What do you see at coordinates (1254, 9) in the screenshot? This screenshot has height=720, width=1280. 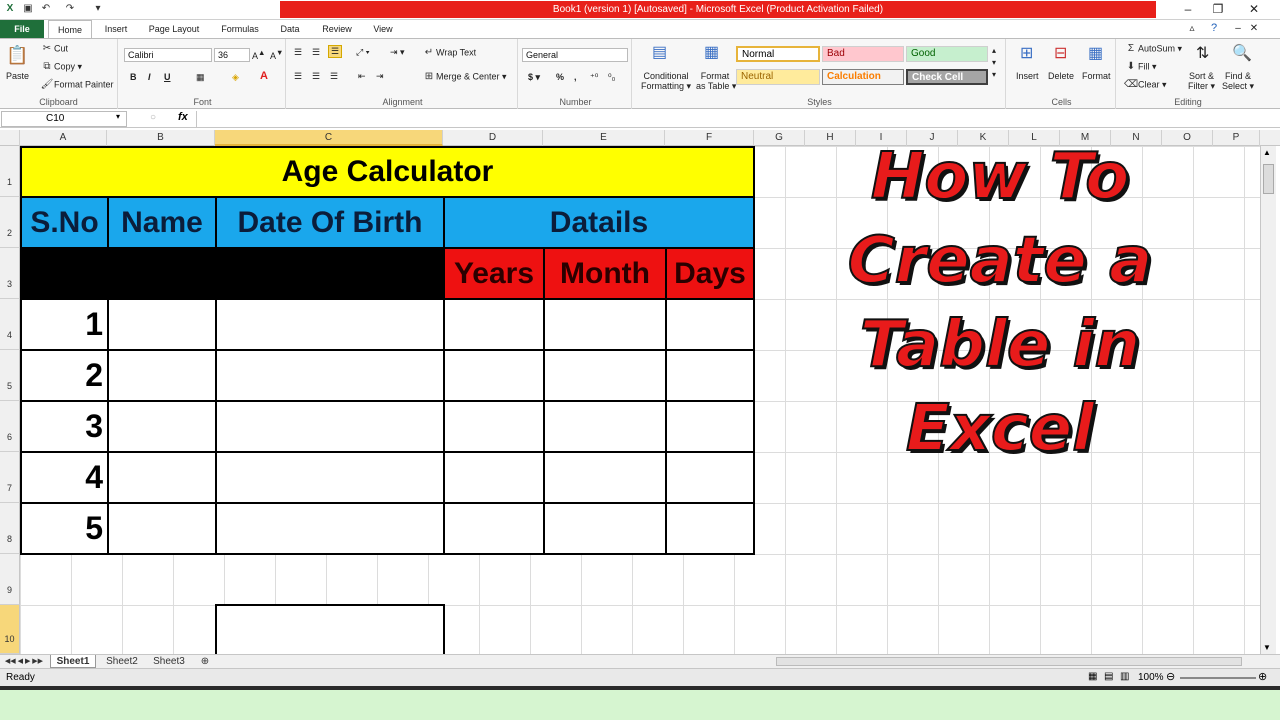 I see `close-icon: ✕` at bounding box center [1254, 9].